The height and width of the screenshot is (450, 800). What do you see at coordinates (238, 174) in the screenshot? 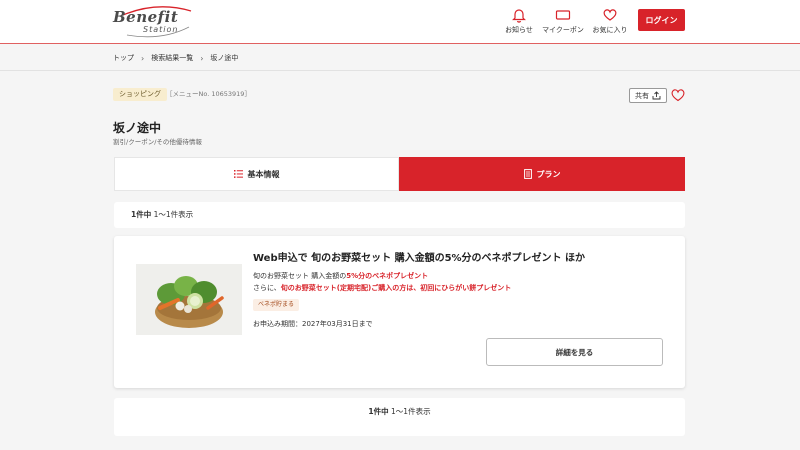
I see `list-icon` at bounding box center [238, 174].